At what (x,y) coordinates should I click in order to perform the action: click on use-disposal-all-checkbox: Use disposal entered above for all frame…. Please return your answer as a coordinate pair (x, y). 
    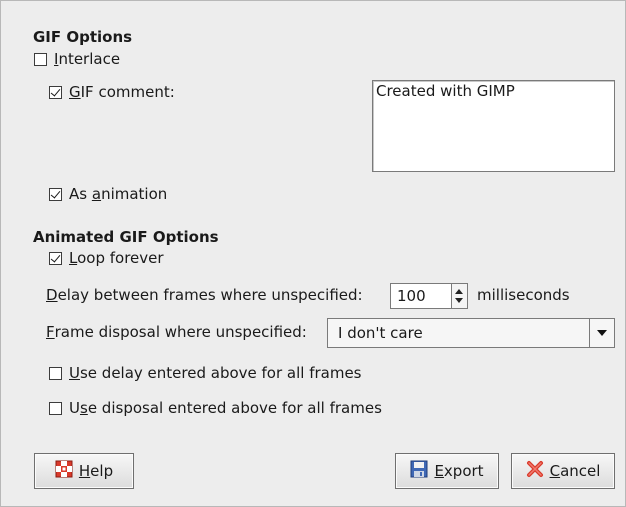
    Looking at the image, I should click on (215, 408).